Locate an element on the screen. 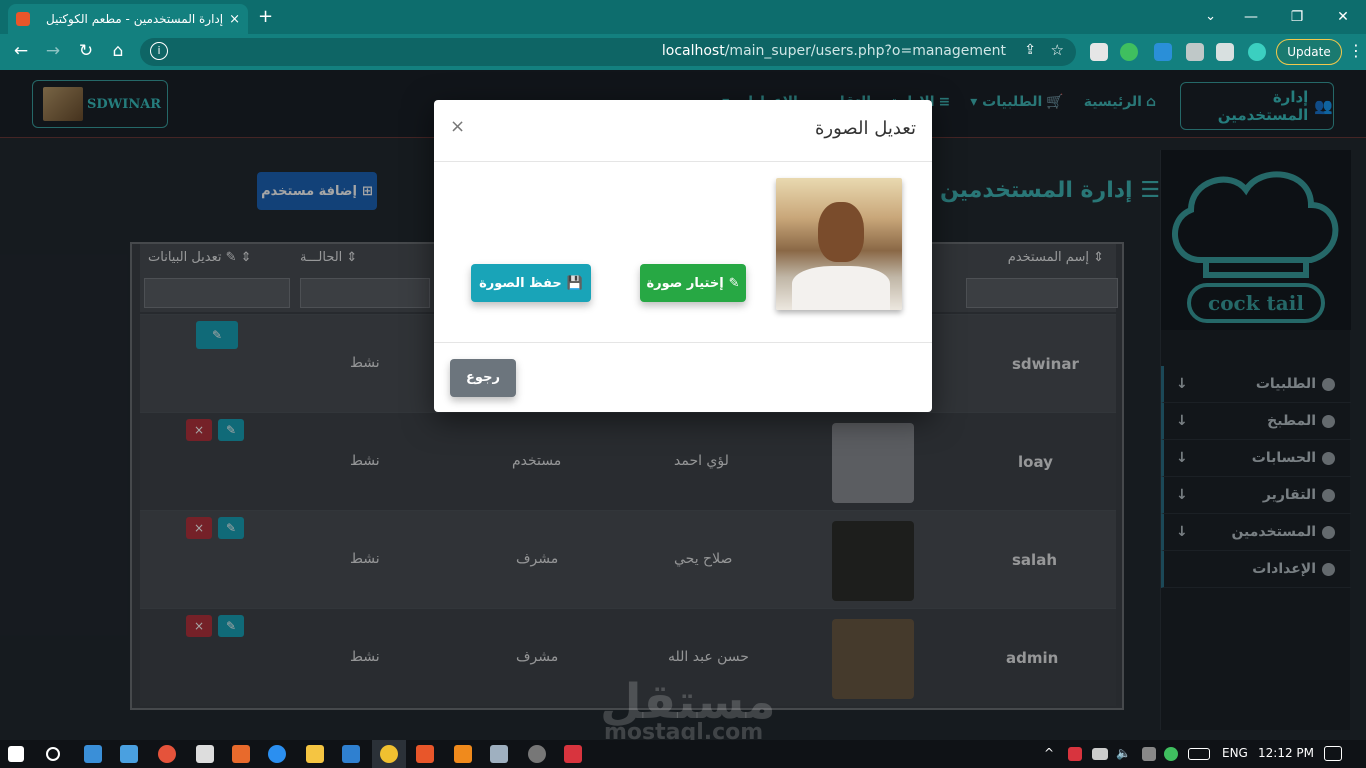 The height and width of the screenshot is (768, 1366). window-controls: — ❐ ✕ is located at coordinates (1297, 17).